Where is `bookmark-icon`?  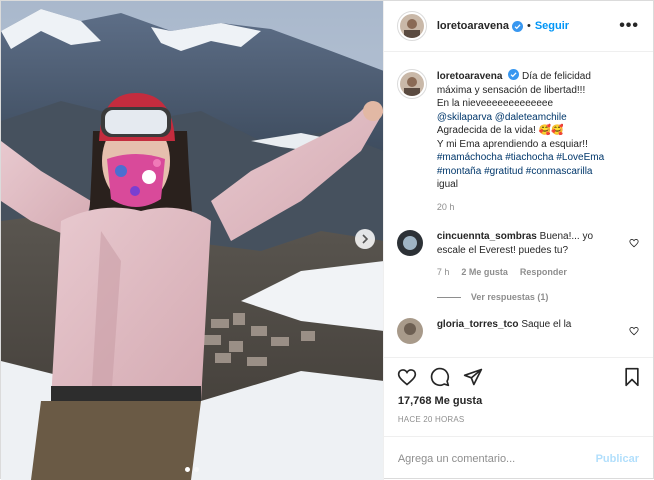 bookmark-icon is located at coordinates (632, 376).